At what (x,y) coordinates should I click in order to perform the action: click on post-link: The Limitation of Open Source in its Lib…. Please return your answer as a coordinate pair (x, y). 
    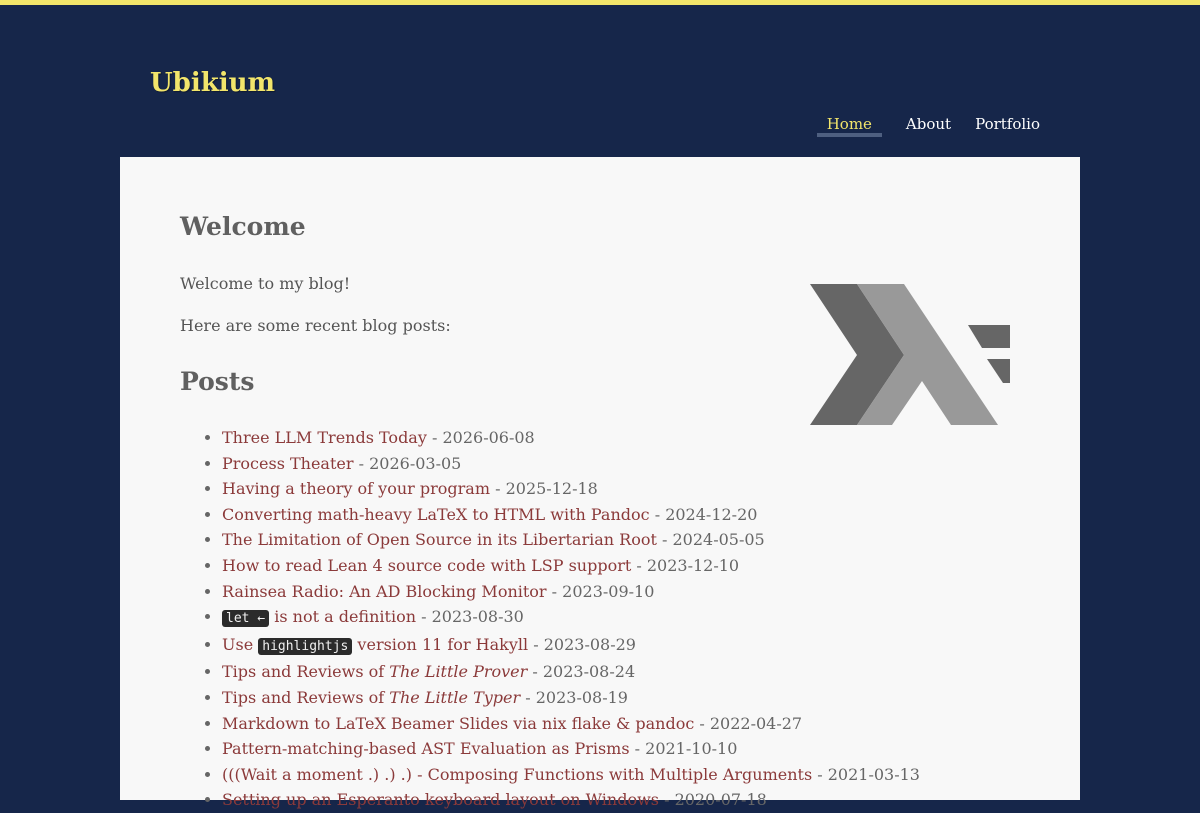
    Looking at the image, I should click on (439, 539).